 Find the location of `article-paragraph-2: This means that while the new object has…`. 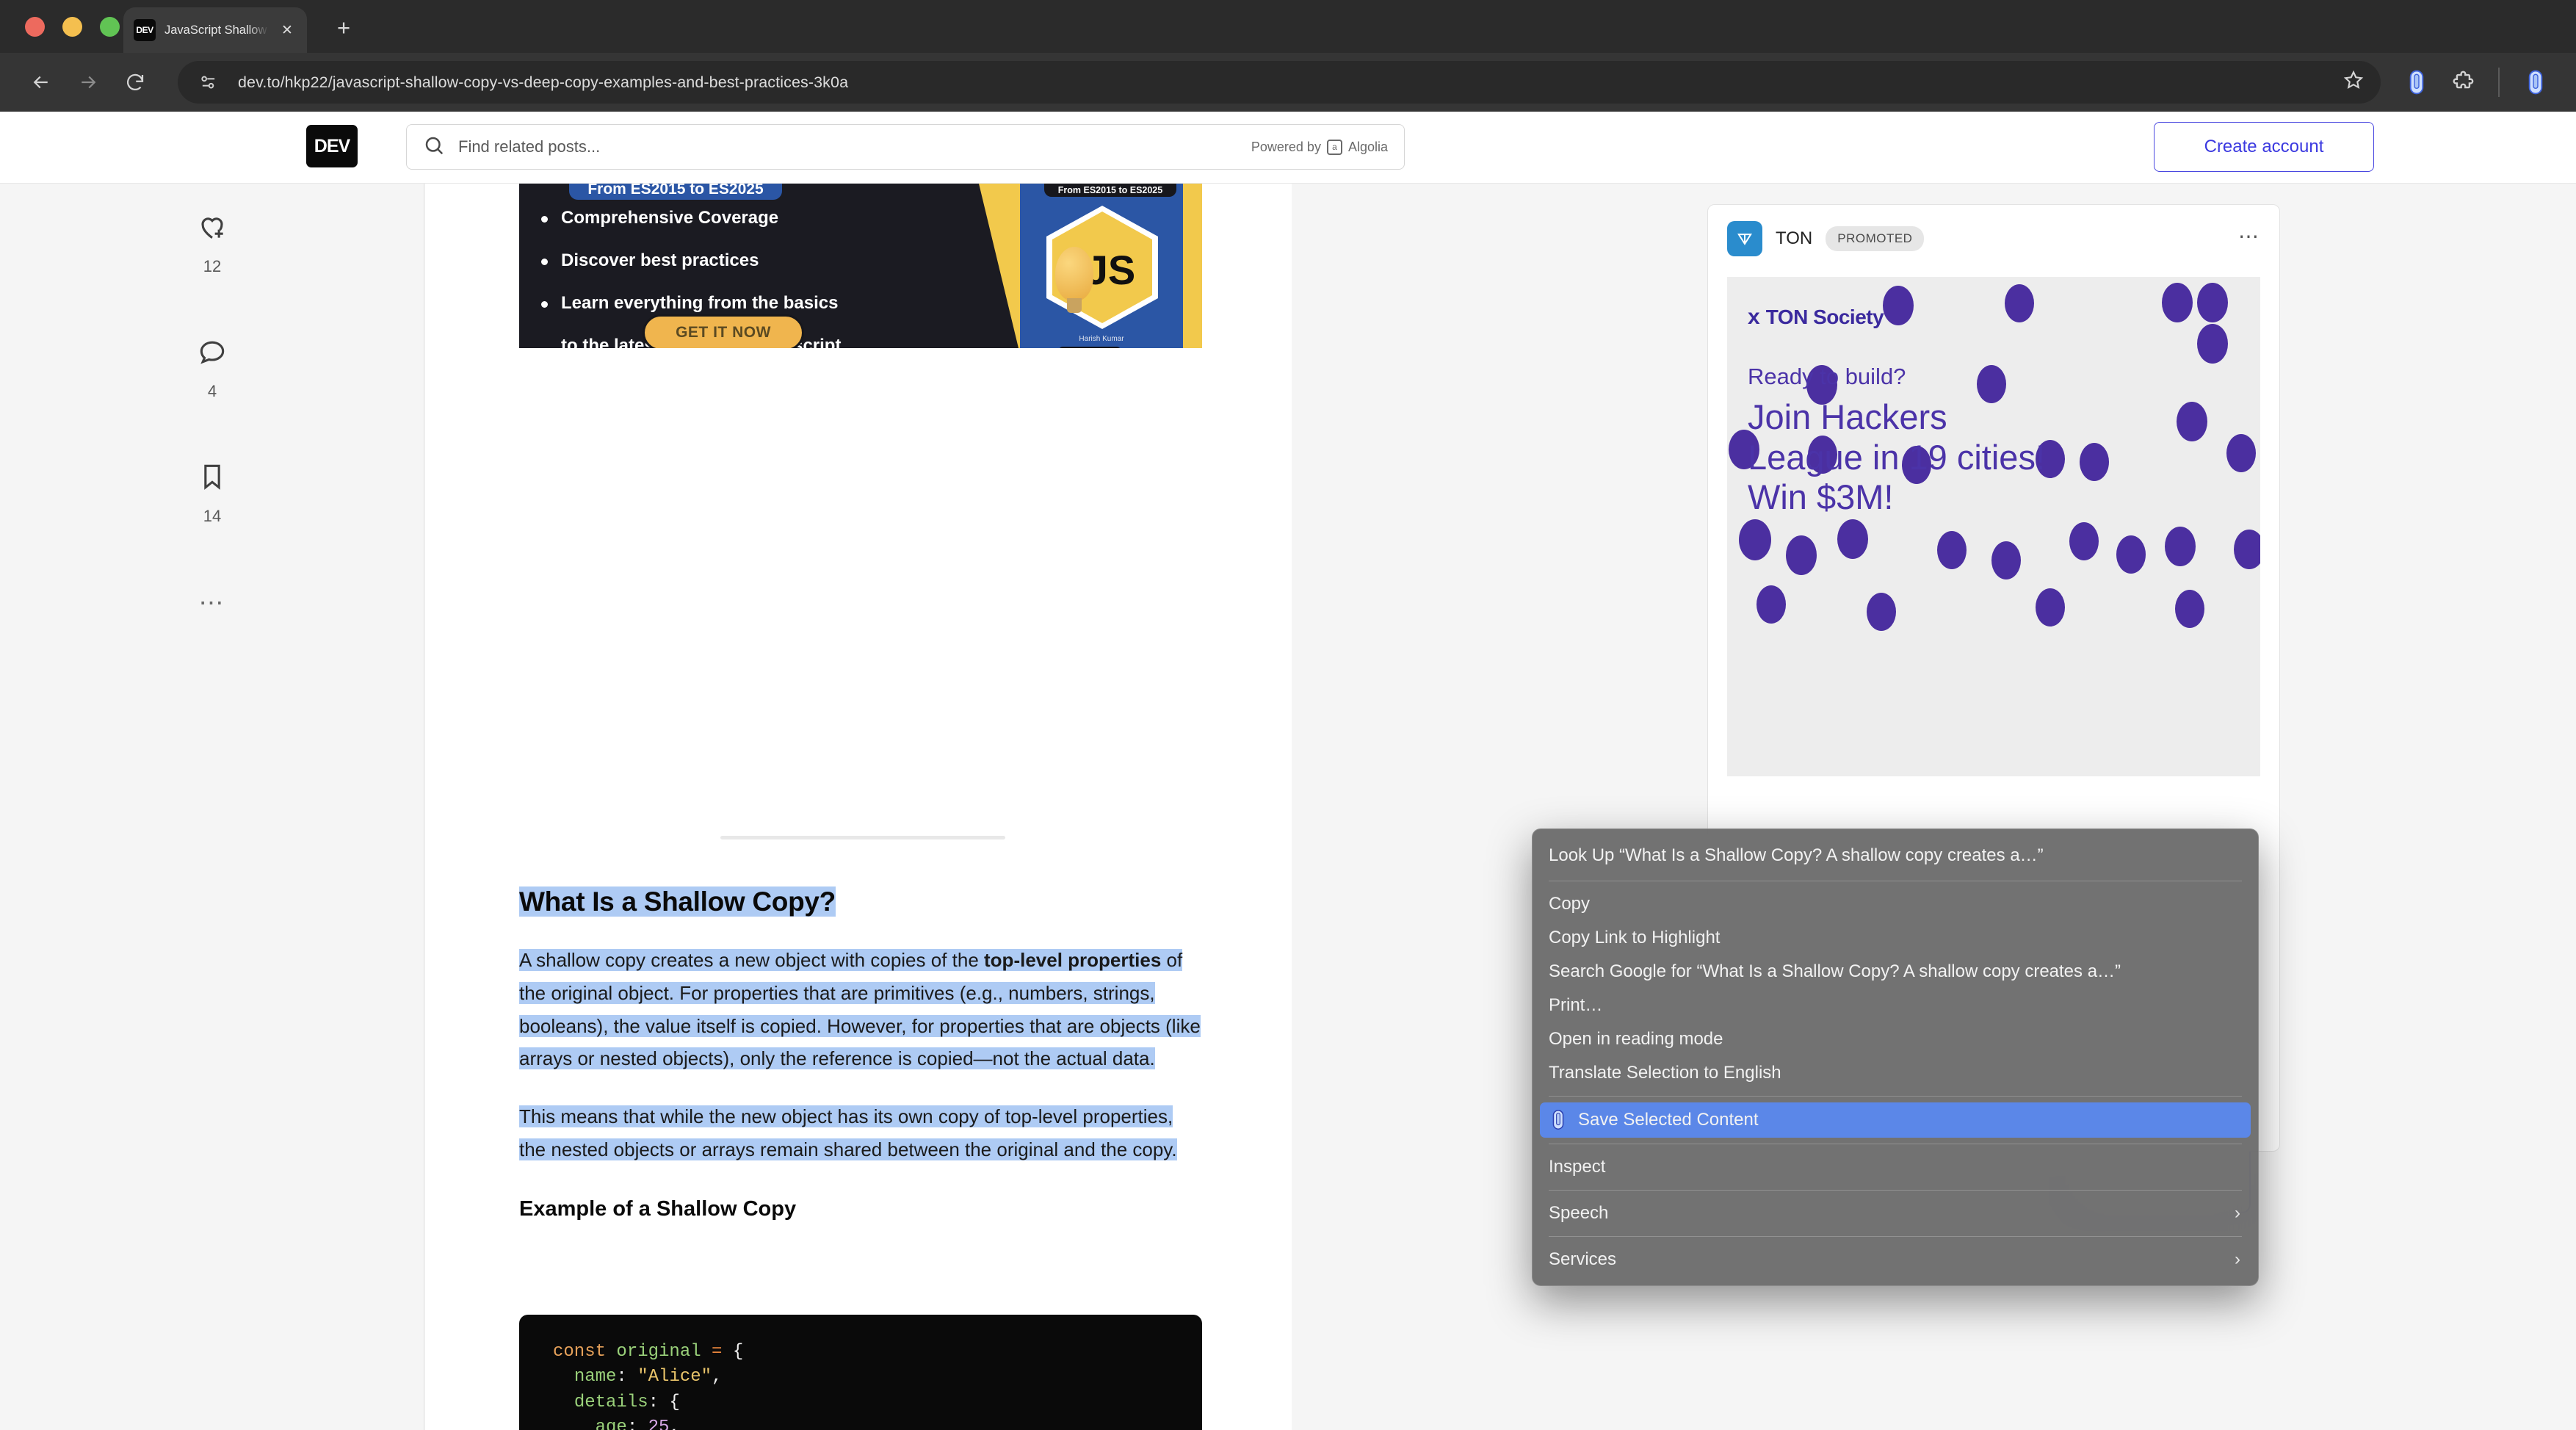

article-paragraph-2: This means that while the new object has… is located at coordinates (848, 1133).